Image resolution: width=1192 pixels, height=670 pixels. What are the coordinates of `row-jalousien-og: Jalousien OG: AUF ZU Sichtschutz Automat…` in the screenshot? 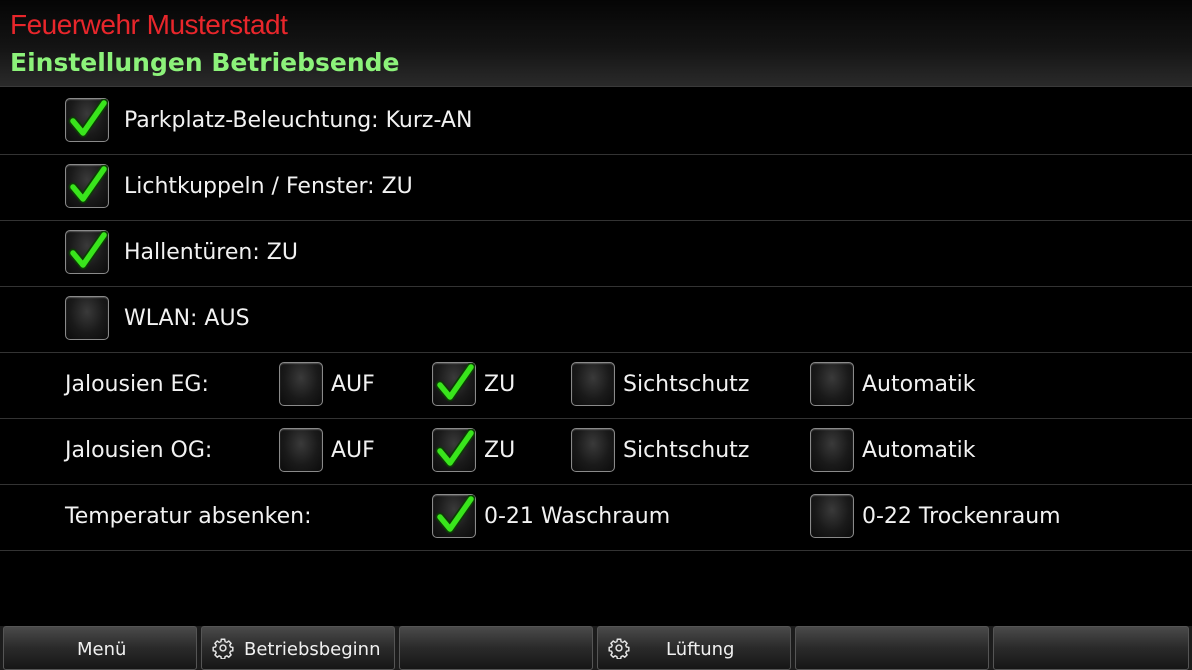 It's located at (596, 451).